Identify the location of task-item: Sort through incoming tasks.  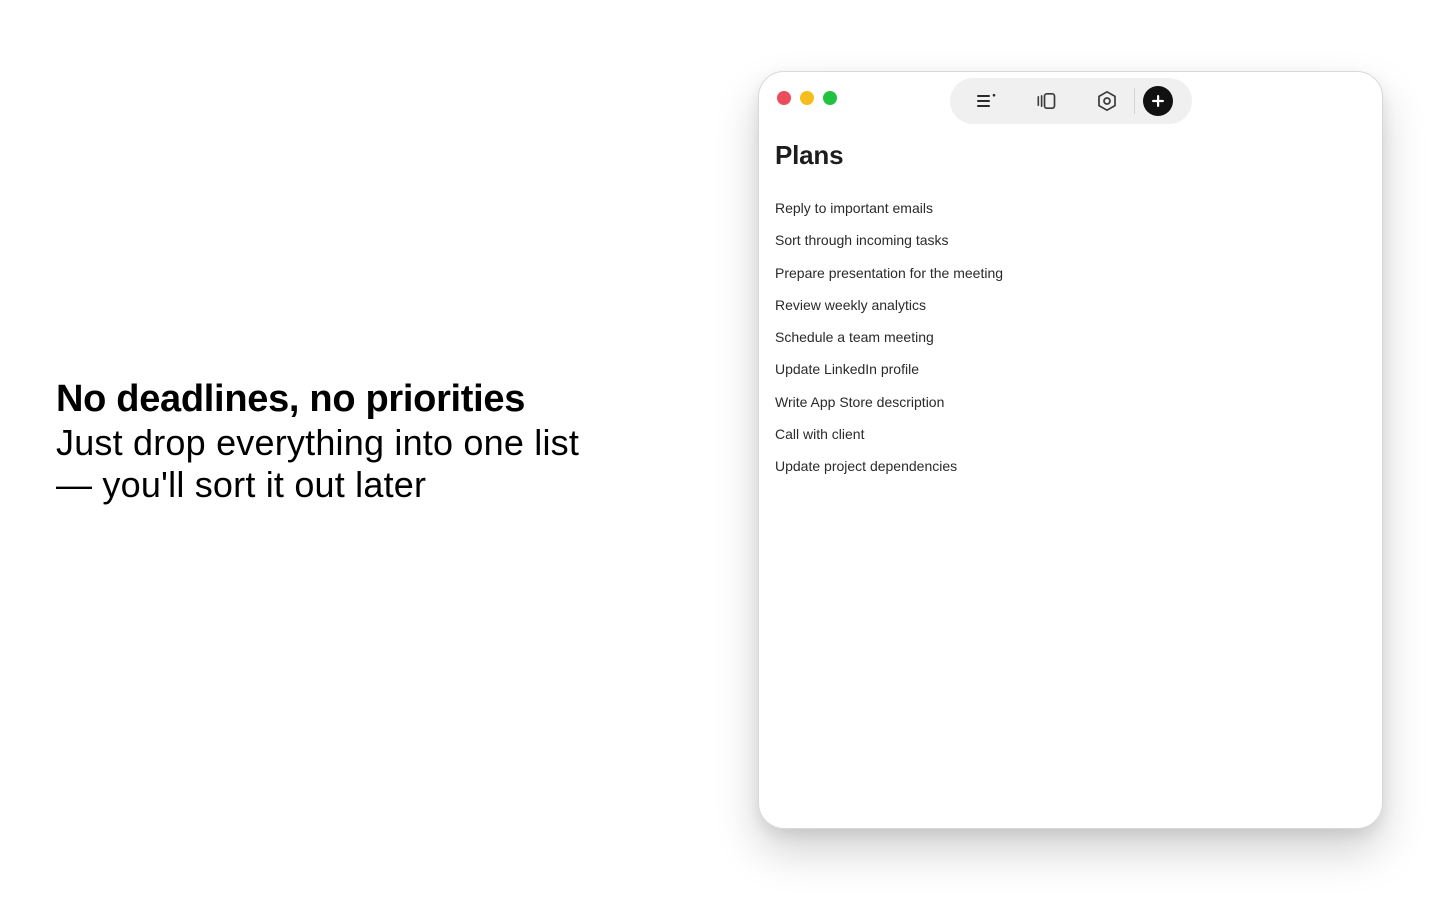
(889, 246).